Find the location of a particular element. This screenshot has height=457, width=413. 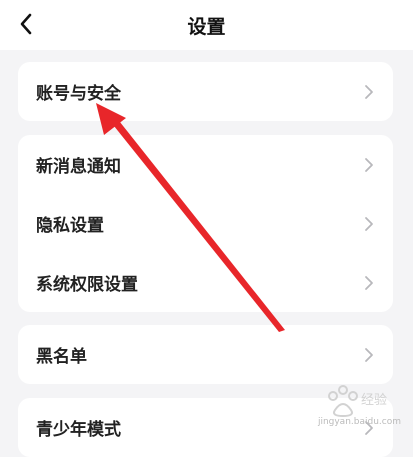

settings-item-account-security: 账号与安全 is located at coordinates (205, 91).